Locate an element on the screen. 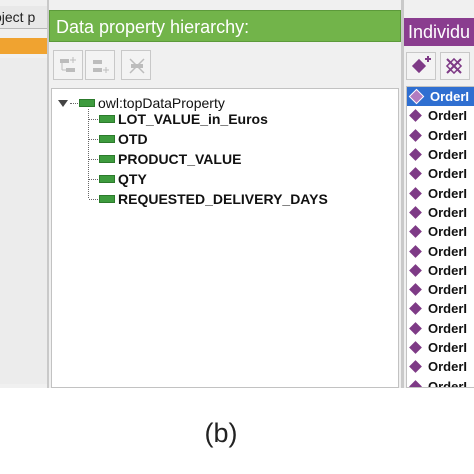 The image size is (474, 474). delete-individual-icon is located at coordinates (454, 66).